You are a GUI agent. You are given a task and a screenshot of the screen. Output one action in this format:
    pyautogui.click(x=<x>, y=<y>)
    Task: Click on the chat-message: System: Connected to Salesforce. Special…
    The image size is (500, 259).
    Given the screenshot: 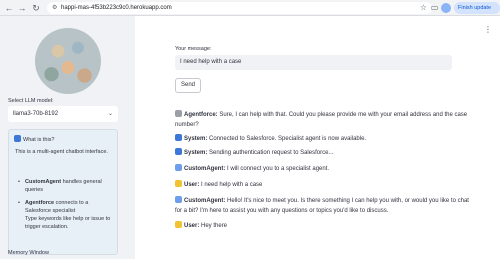 What is the action you would take?
    pyautogui.click(x=325, y=139)
    